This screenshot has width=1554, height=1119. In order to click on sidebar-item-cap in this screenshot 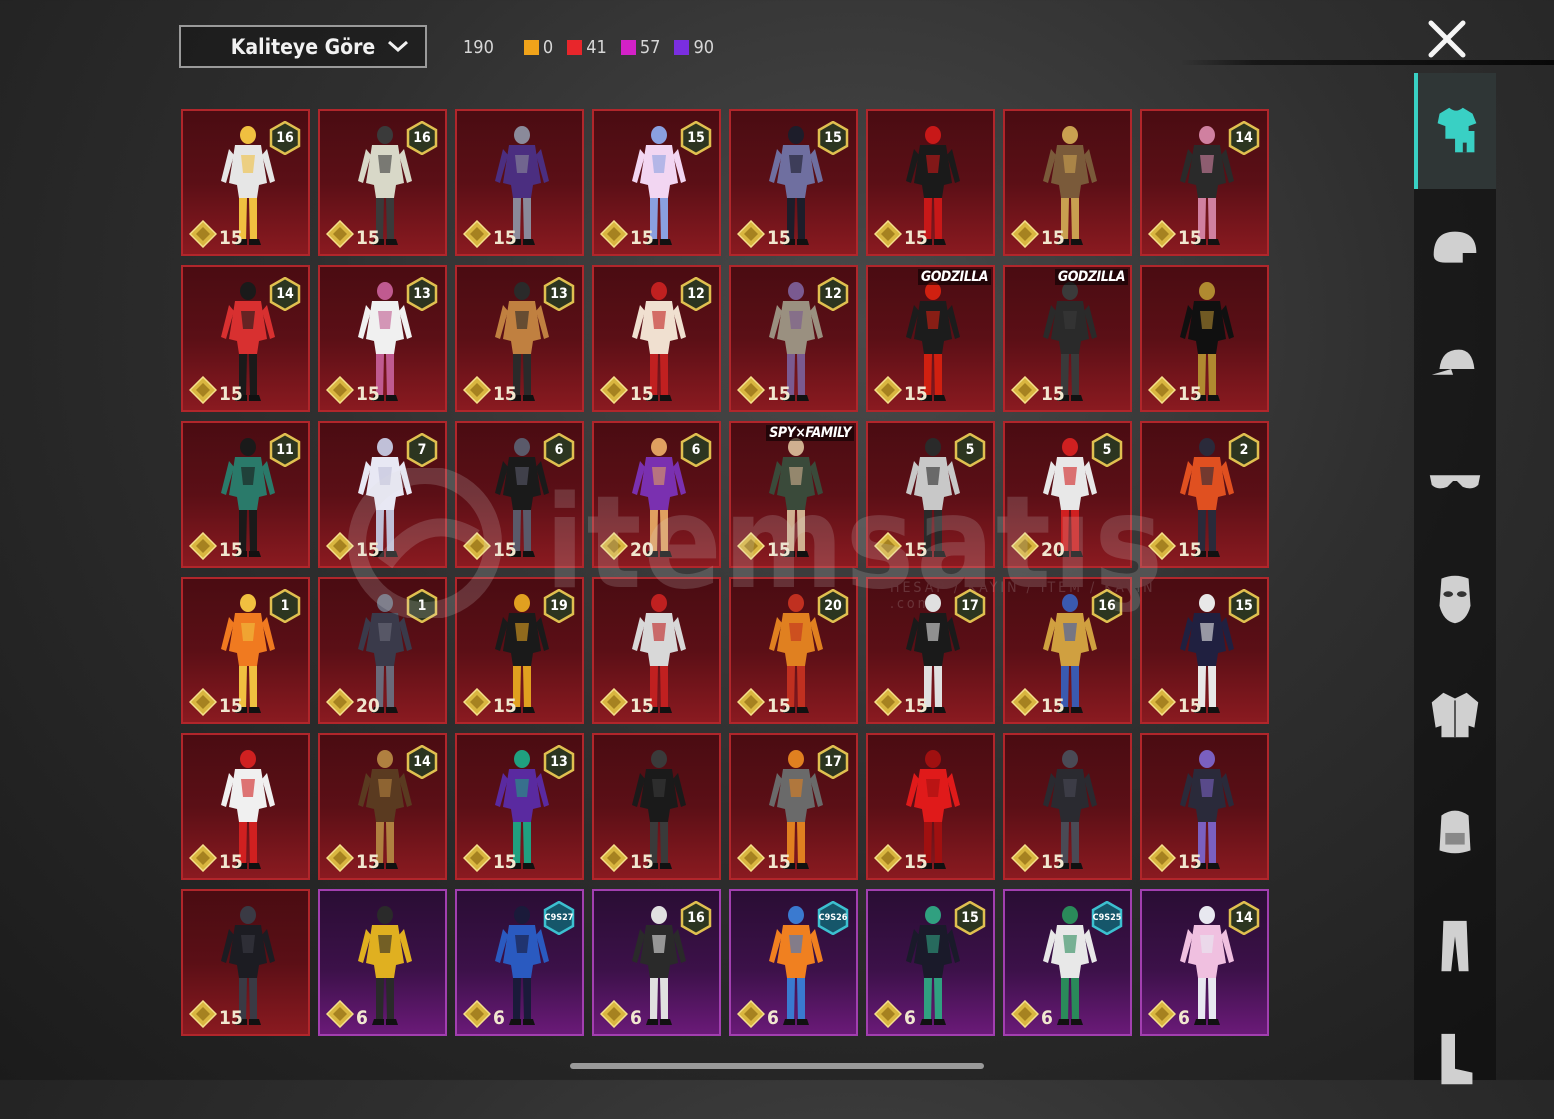, I will do `click(1455, 367)`.